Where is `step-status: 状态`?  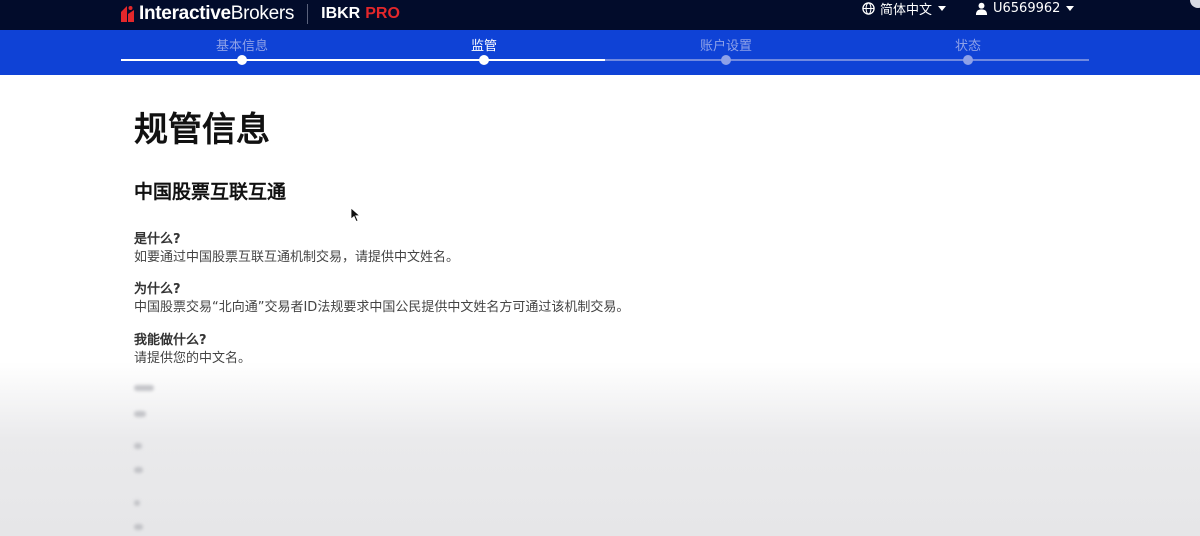
step-status: 状态 is located at coordinates (968, 52).